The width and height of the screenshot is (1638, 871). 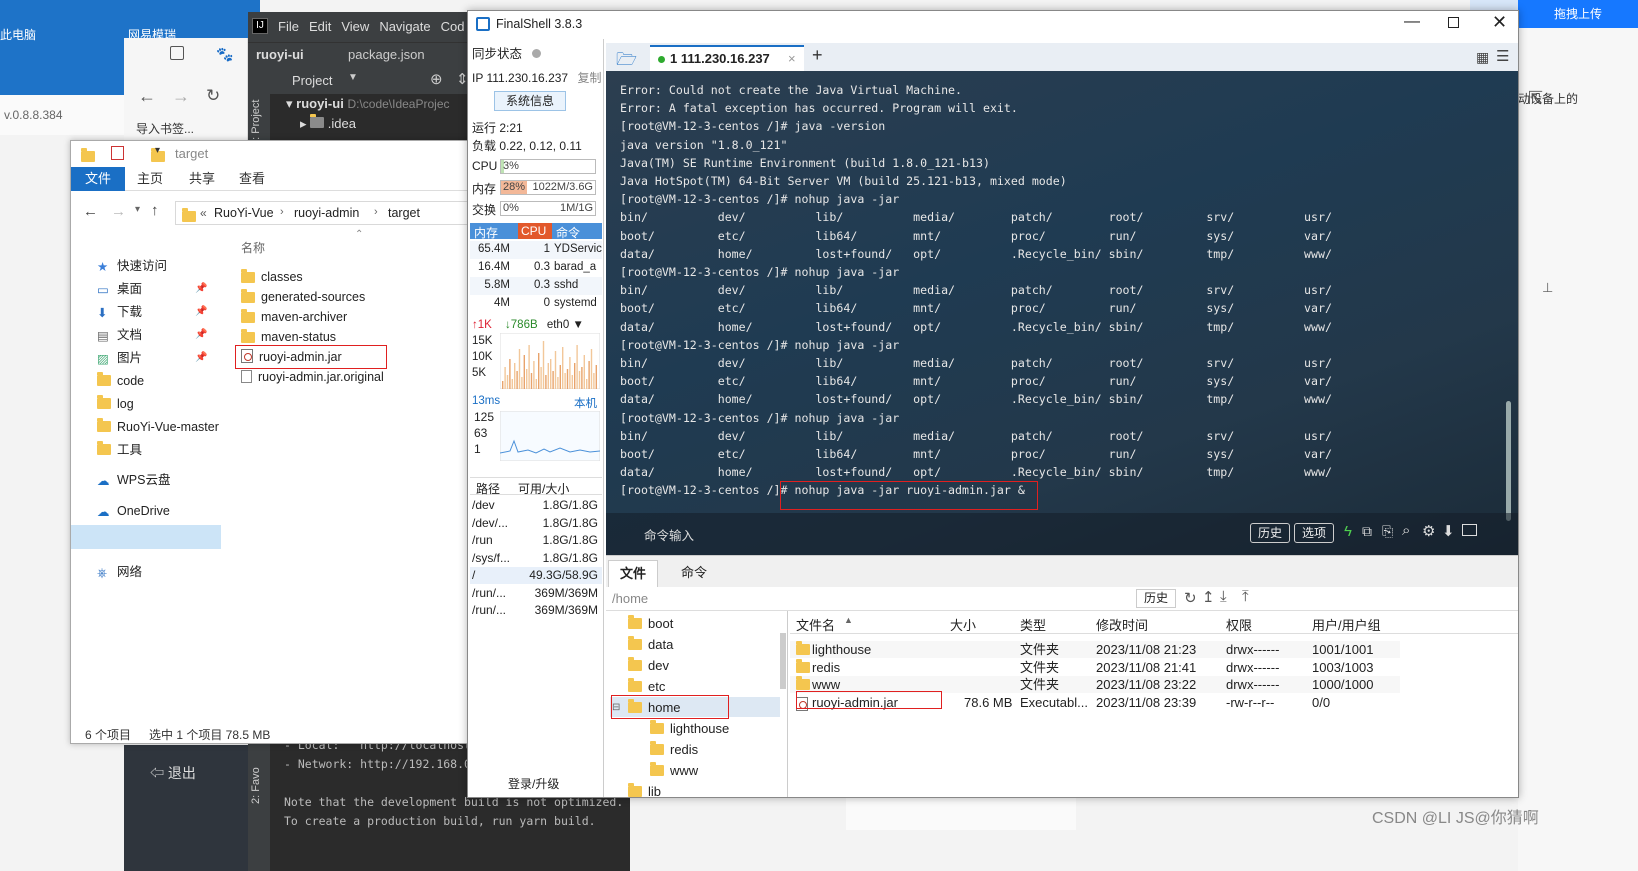 What do you see at coordinates (1156, 598) in the screenshot?
I see `path-history-button: 历史` at bounding box center [1156, 598].